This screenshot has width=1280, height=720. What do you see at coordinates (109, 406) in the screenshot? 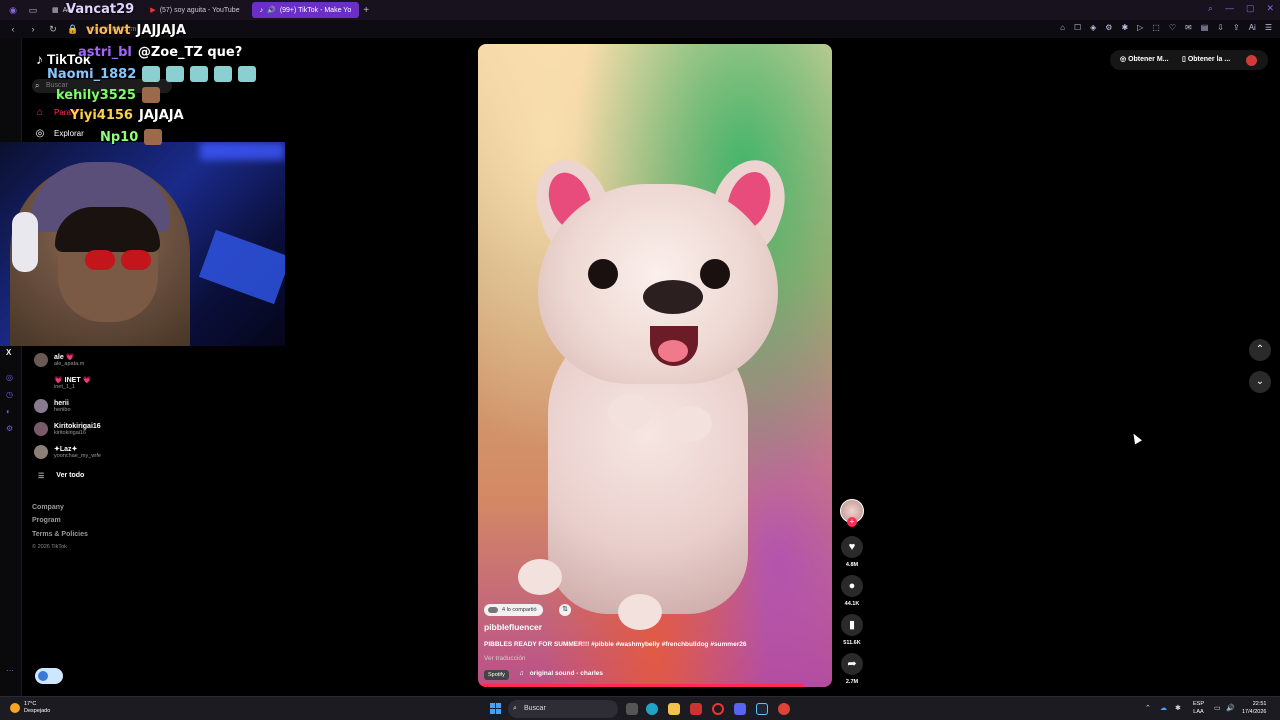
I see `following-item: herii heriibo` at bounding box center [109, 406].